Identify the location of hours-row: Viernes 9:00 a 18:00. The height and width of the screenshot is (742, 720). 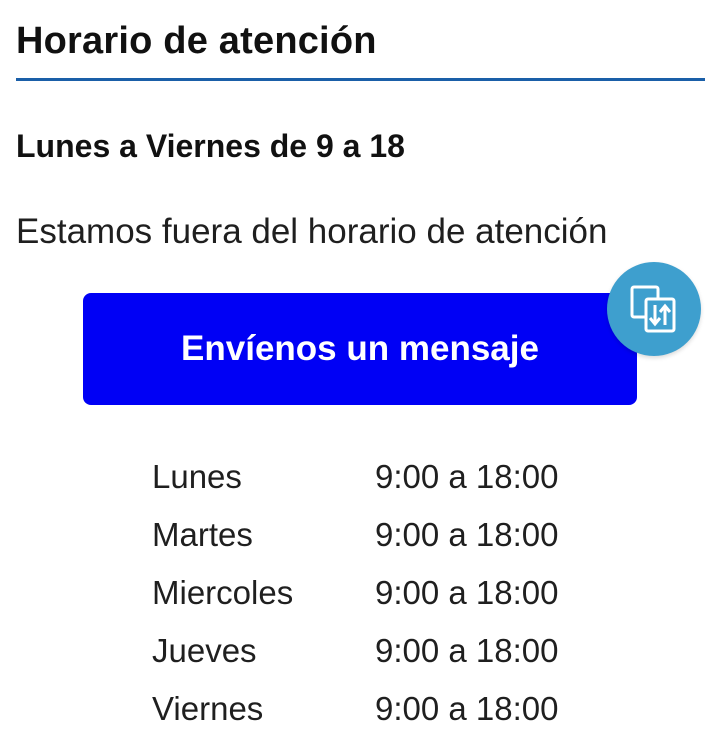
(372, 709).